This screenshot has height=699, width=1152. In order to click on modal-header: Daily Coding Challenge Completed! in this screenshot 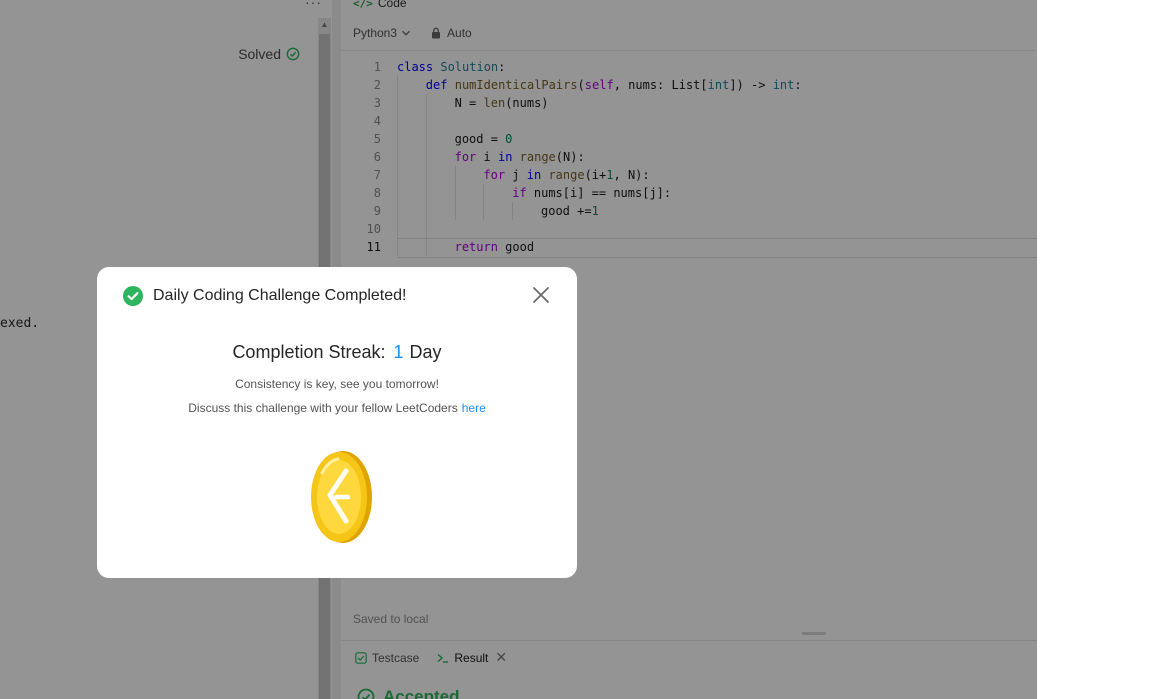, I will do `click(264, 296)`.